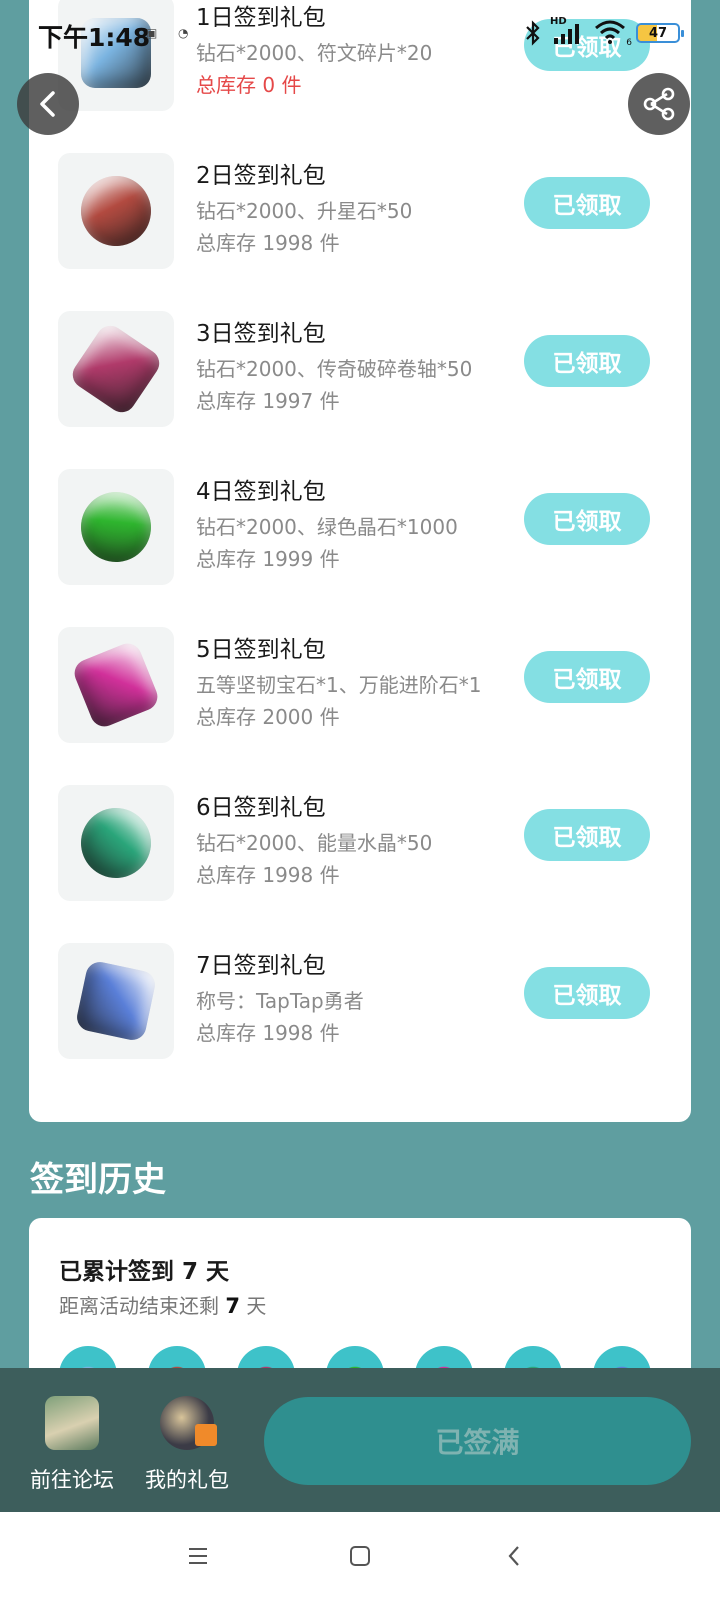 The width and height of the screenshot is (720, 1600). I want to click on system-nav-bar, so click(360, 1556).